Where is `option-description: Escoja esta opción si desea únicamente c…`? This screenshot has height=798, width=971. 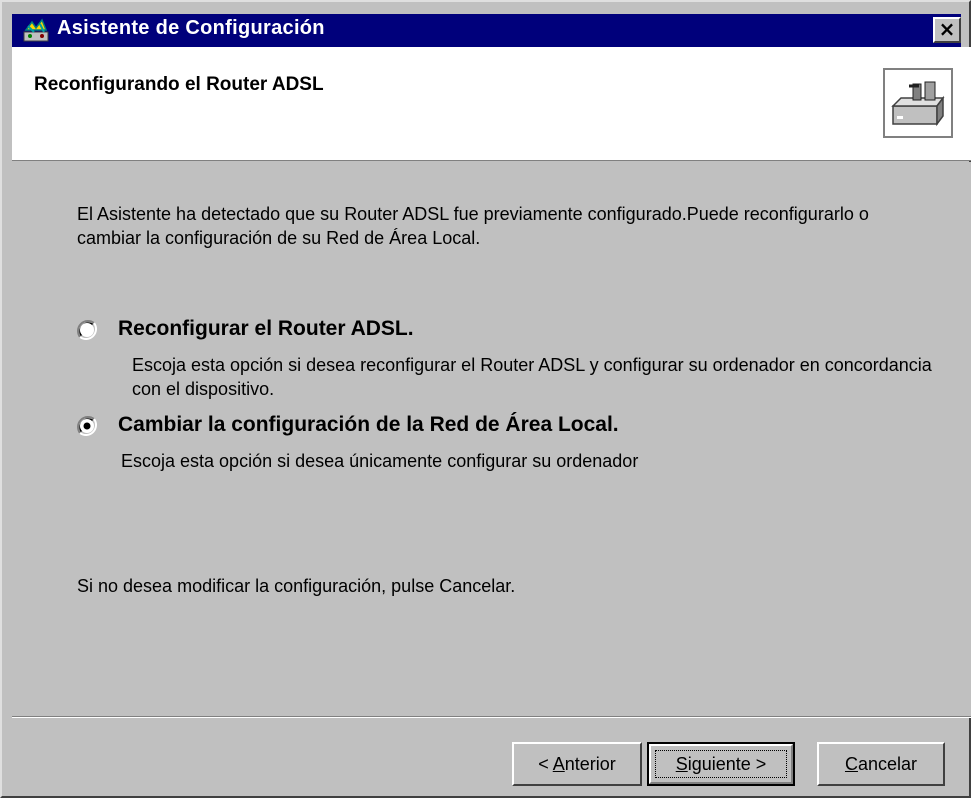
option-description: Escoja esta opción si desea únicamente c… is located at coordinates (380, 461).